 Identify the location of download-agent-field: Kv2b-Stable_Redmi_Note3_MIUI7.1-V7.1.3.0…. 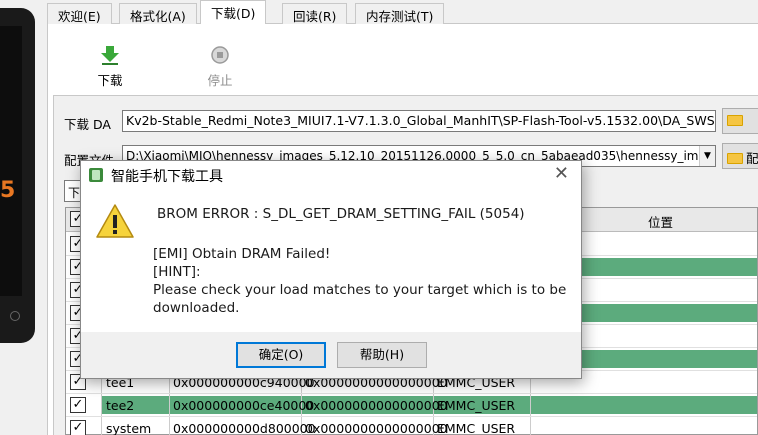
(419, 121).